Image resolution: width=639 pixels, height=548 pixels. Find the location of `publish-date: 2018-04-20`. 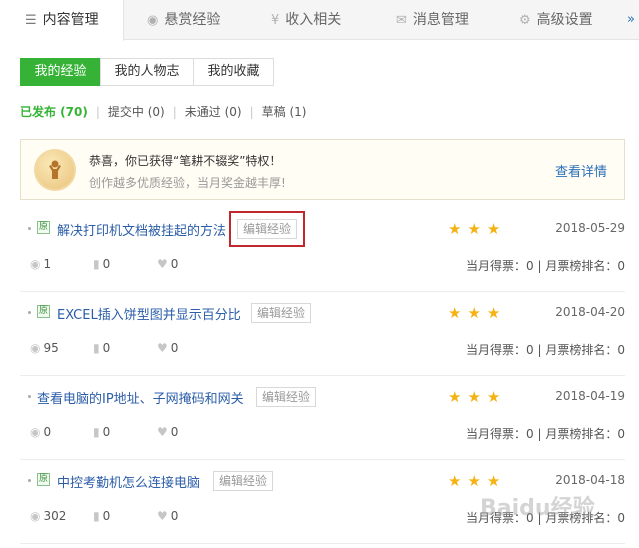

publish-date: 2018-04-20 is located at coordinates (590, 312).